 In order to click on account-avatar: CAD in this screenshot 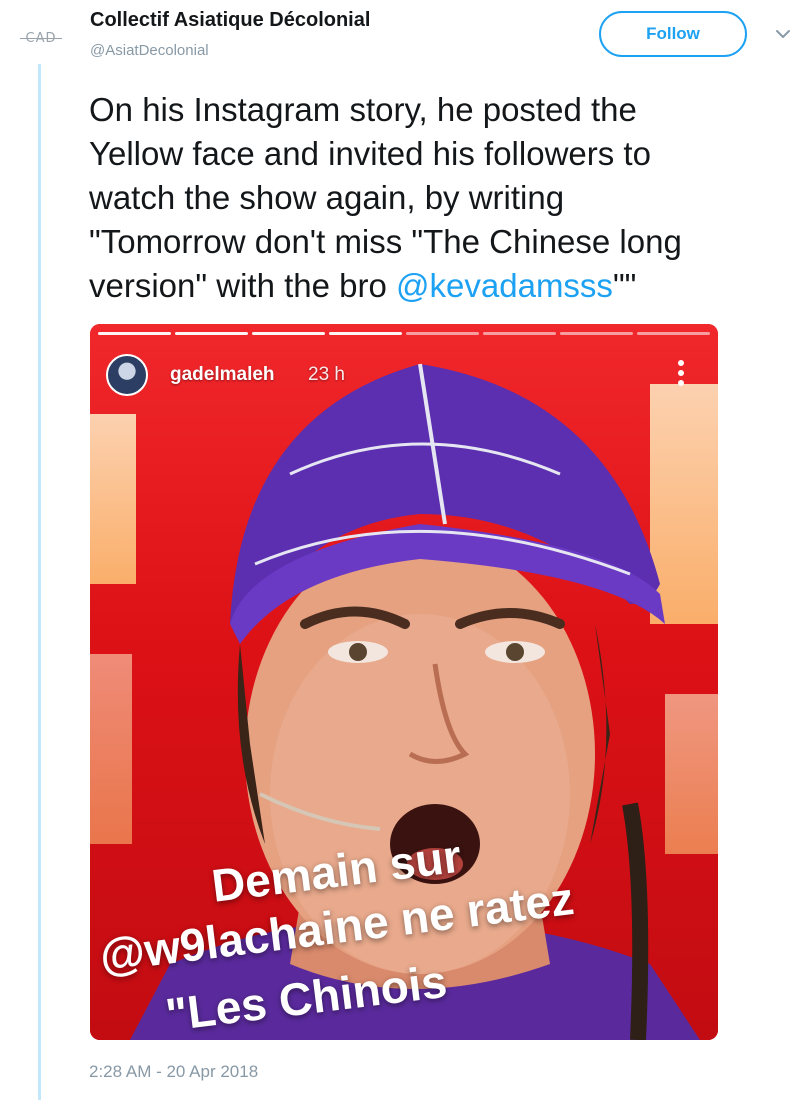, I will do `click(41, 38)`.